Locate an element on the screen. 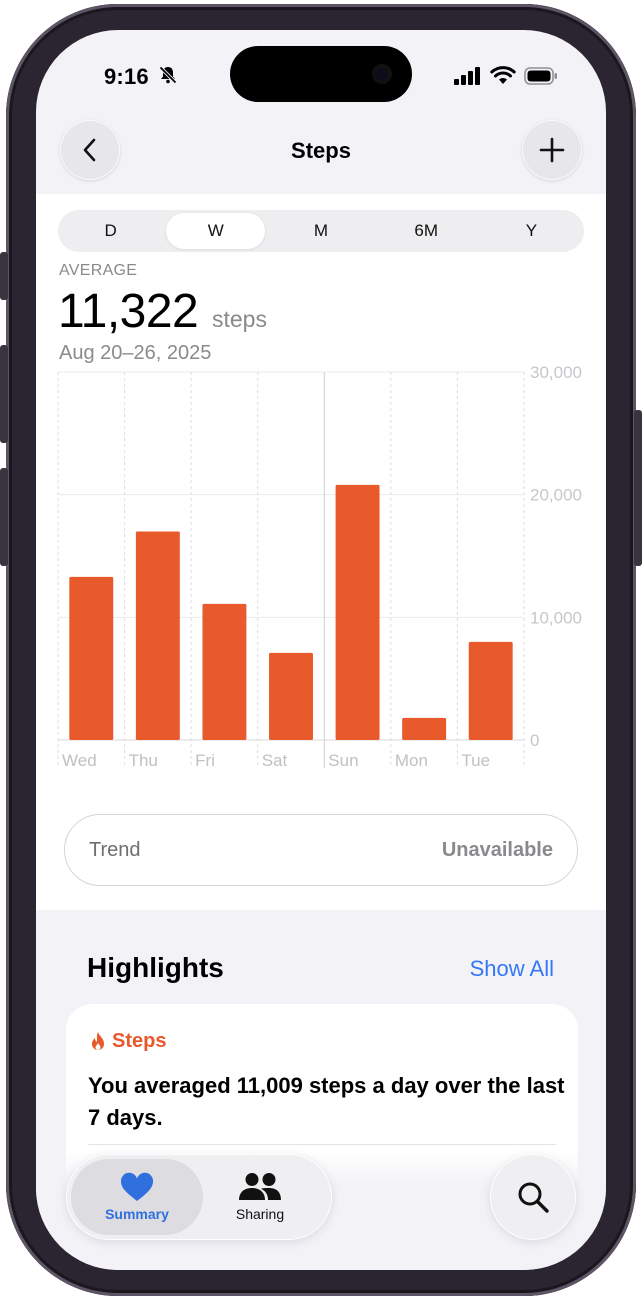  y-tick-label: 0 is located at coordinates (534, 740).